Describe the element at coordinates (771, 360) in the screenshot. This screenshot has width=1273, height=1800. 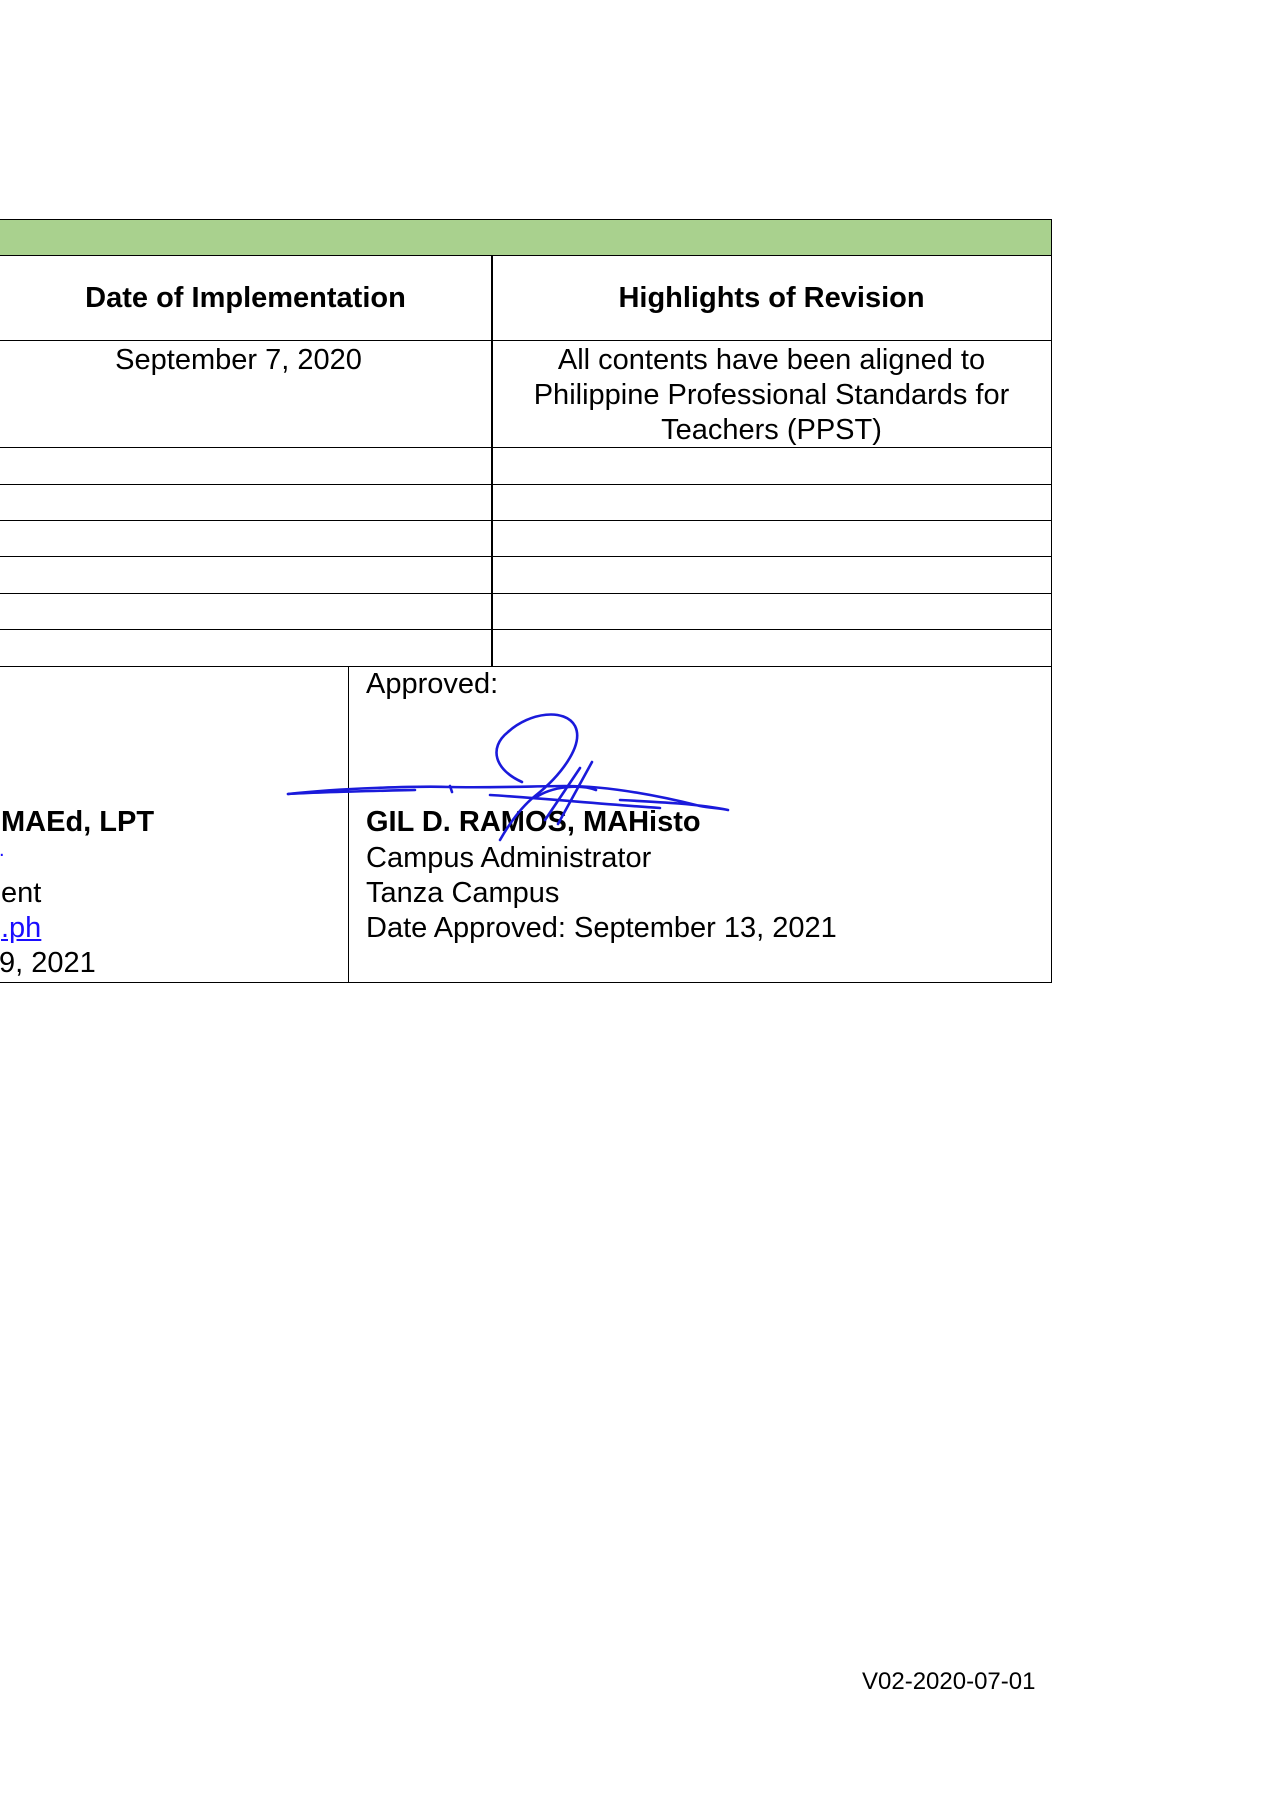
I see `row1-highlights-line1: All contents have been aligned to` at that location.